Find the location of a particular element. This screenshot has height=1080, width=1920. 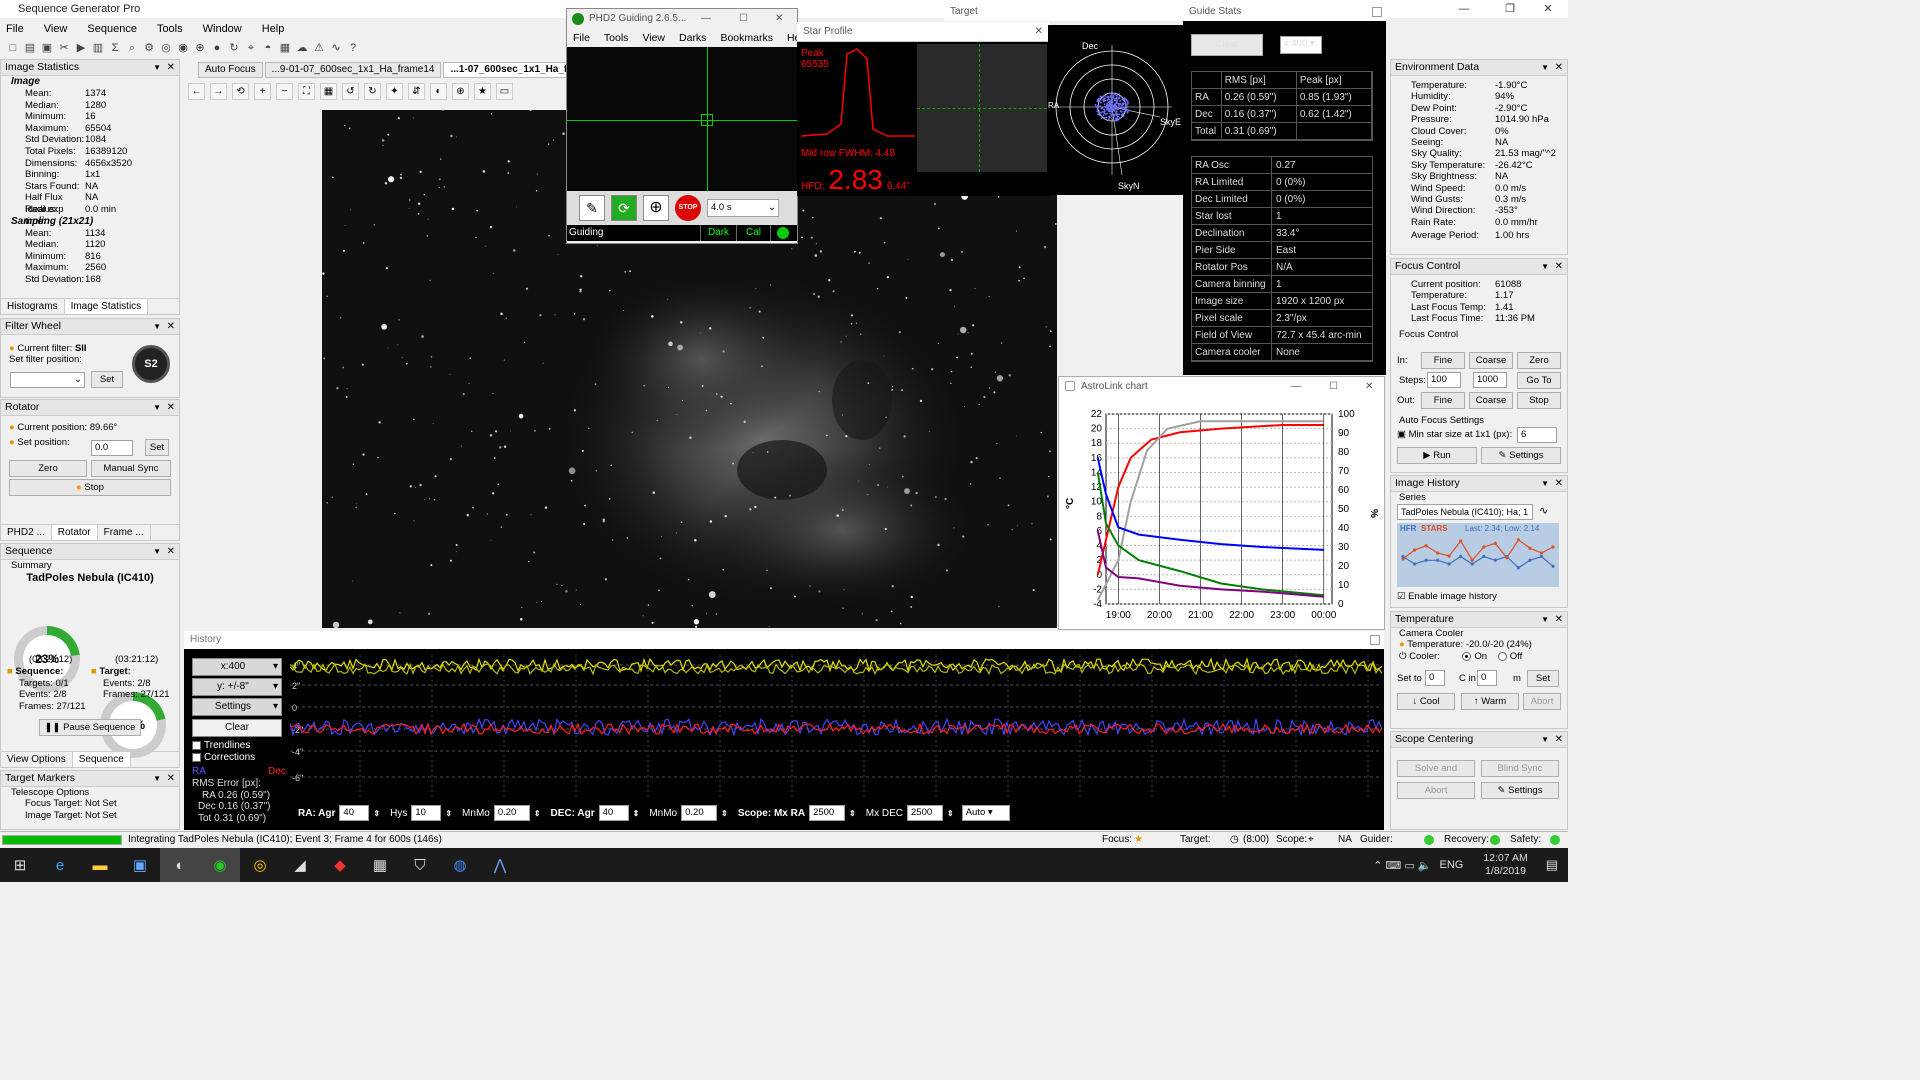

focus-settings-button: ✎ Settings is located at coordinates (1521, 455).